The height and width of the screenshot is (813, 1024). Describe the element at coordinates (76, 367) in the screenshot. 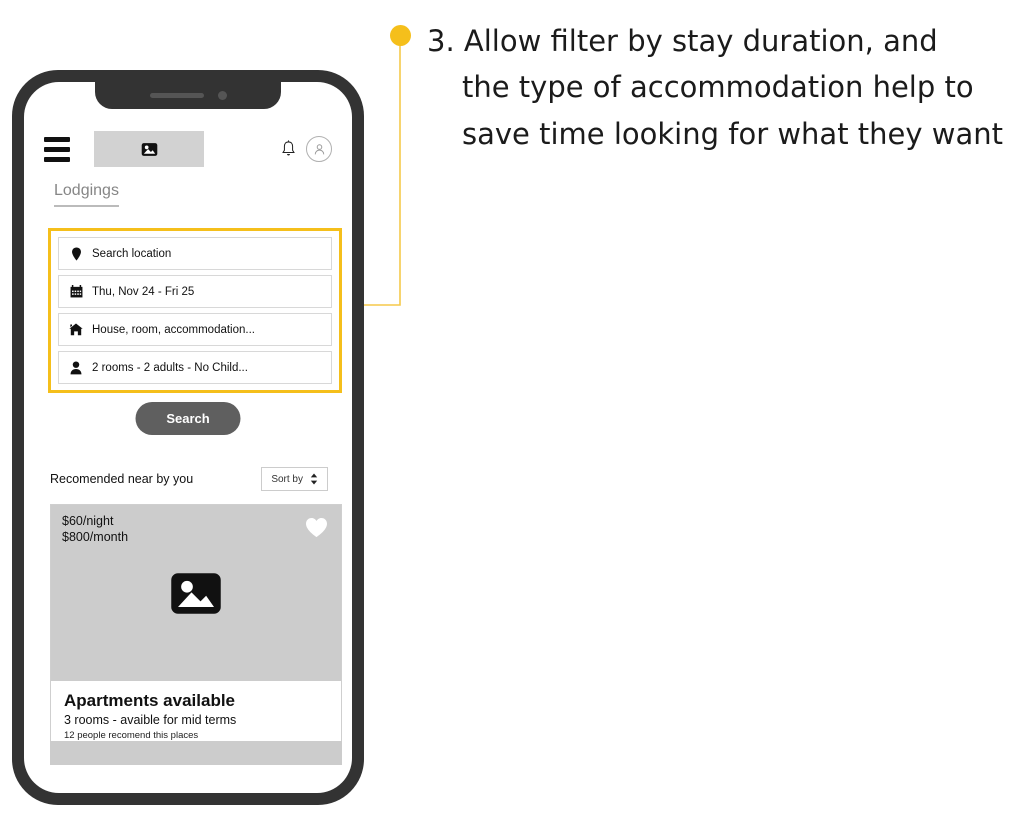

I see `person-icon` at that location.